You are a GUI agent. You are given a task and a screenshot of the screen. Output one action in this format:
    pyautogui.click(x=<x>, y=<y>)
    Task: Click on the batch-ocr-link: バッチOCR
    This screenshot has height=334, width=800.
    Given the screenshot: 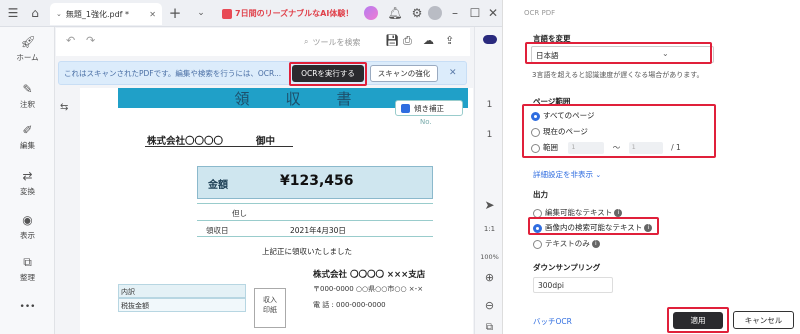 What is the action you would take?
    pyautogui.click(x=552, y=321)
    